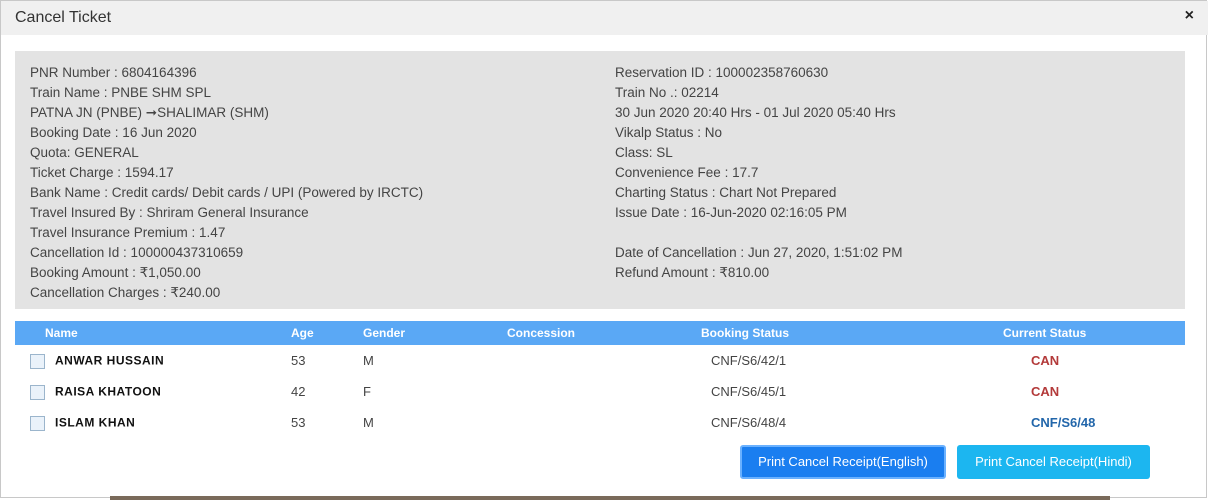  I want to click on passenger-gender: F, so click(367, 391).